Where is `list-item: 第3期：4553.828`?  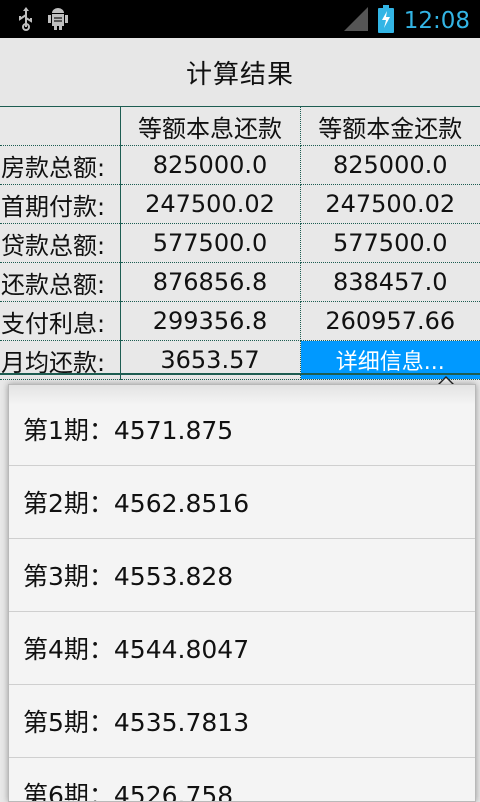 list-item: 第3期：4553.828 is located at coordinates (242, 575).